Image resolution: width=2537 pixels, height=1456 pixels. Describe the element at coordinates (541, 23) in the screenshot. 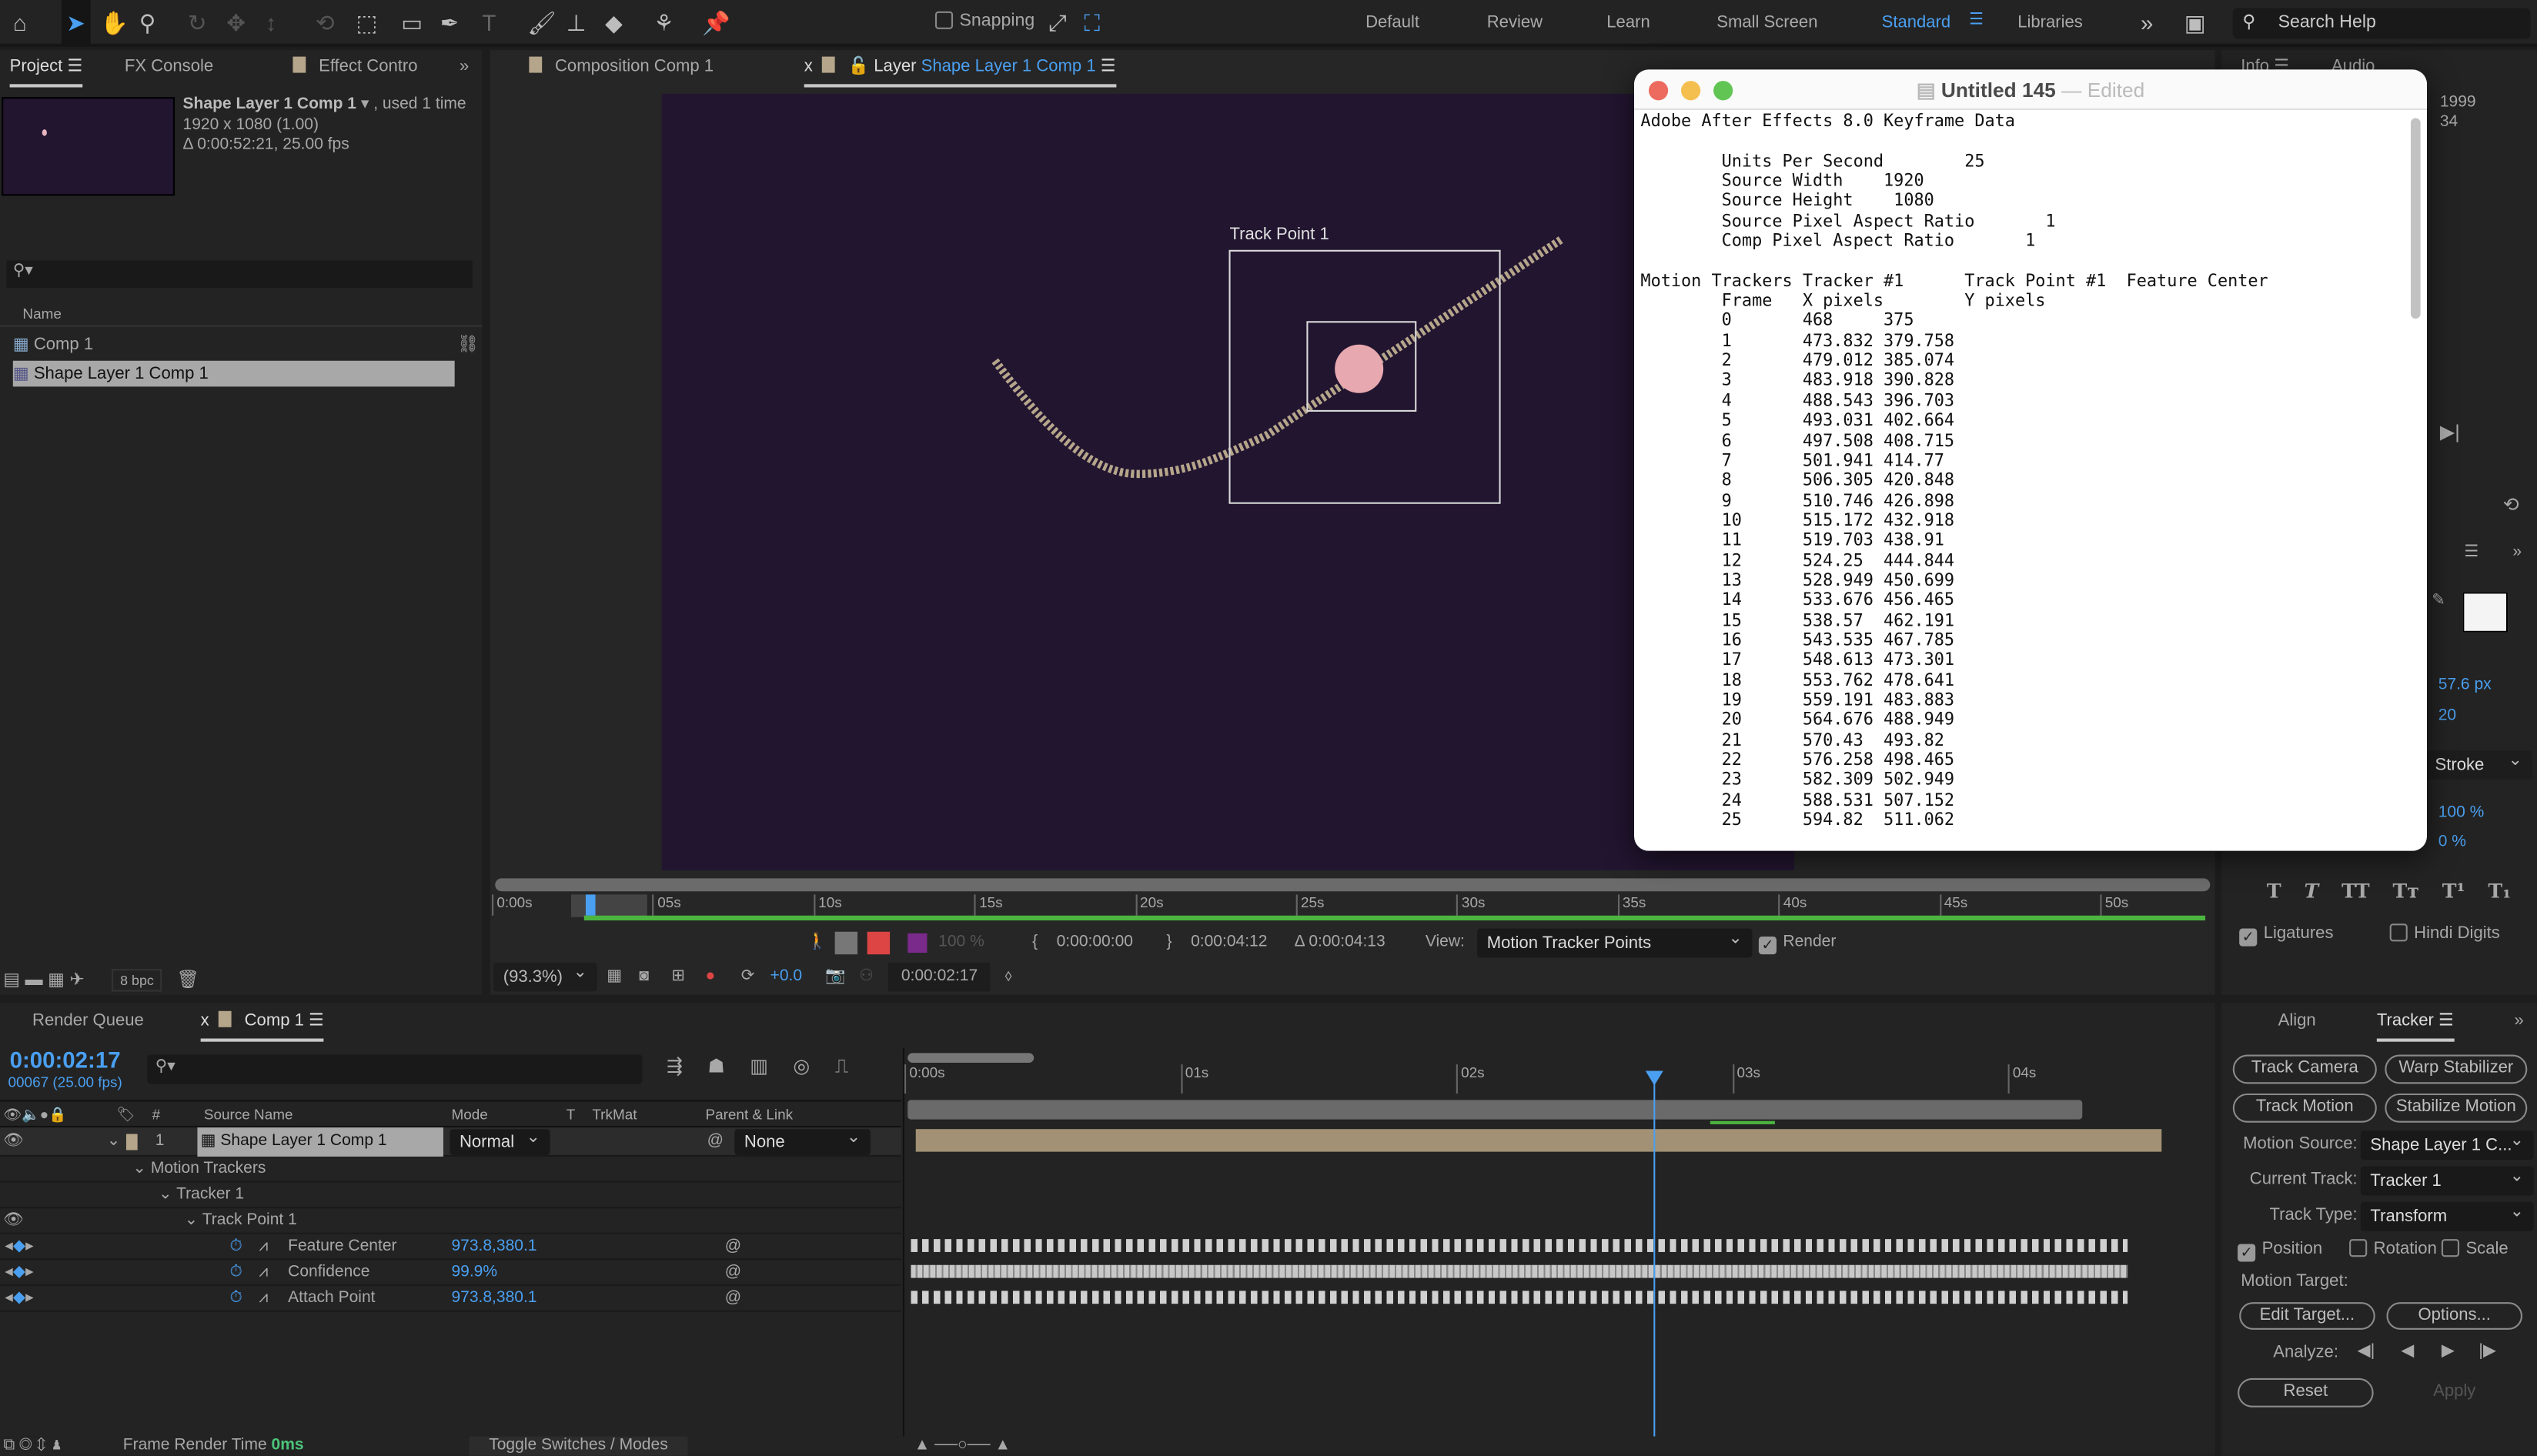

I see `brush-tool-icon: 🖌` at that location.